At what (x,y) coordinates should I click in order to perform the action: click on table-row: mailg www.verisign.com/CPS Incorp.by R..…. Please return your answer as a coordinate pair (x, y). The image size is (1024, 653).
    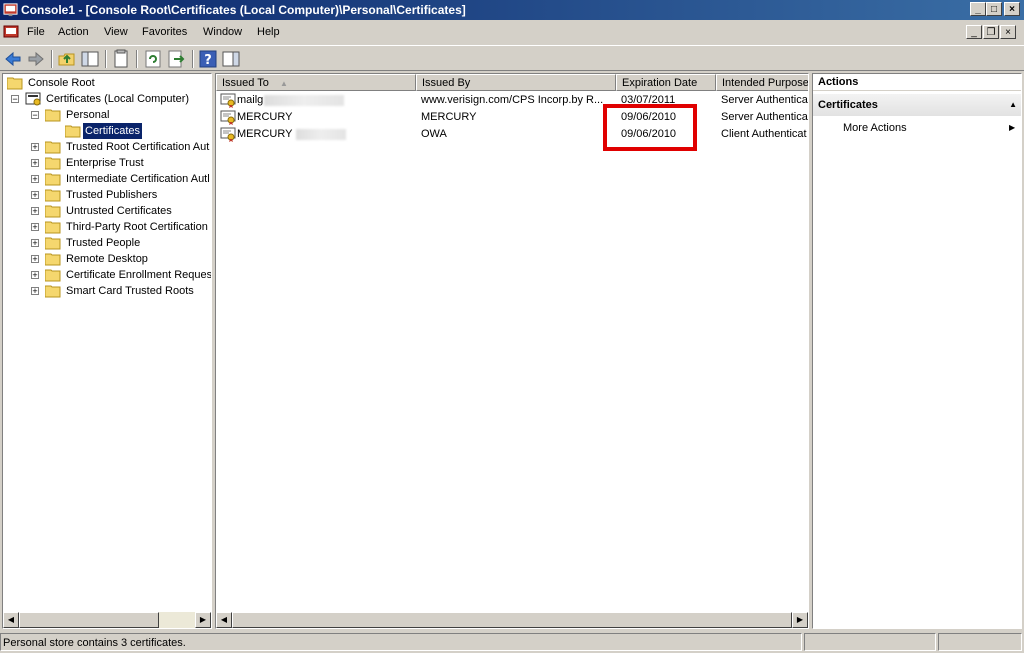
    Looking at the image, I should click on (512, 100).